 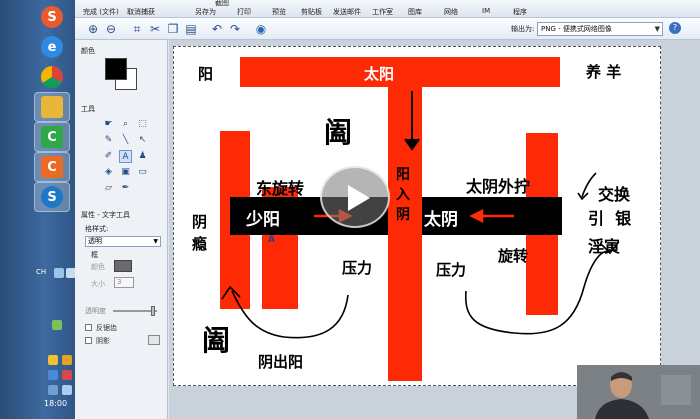 I want to click on ribbon-clipboard: 剪贴板, so click(x=311, y=12).